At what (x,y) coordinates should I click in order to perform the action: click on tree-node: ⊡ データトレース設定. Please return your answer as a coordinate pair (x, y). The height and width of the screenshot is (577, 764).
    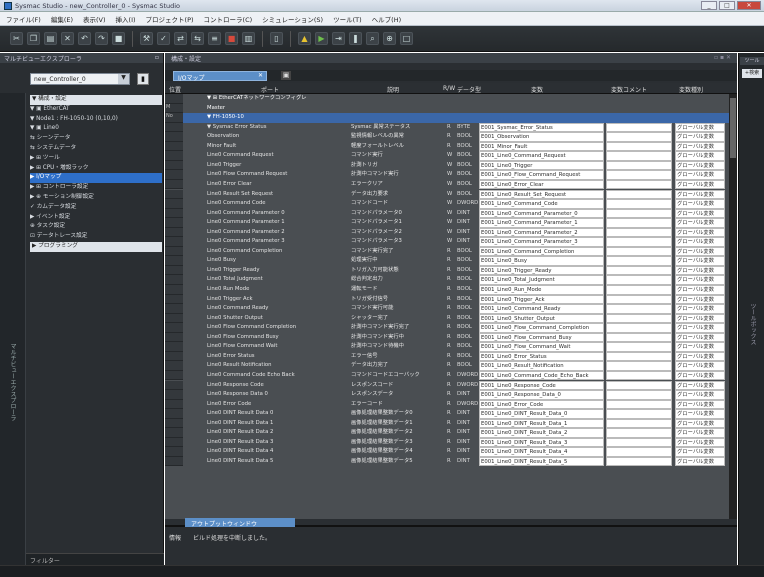
    Looking at the image, I should click on (96, 237).